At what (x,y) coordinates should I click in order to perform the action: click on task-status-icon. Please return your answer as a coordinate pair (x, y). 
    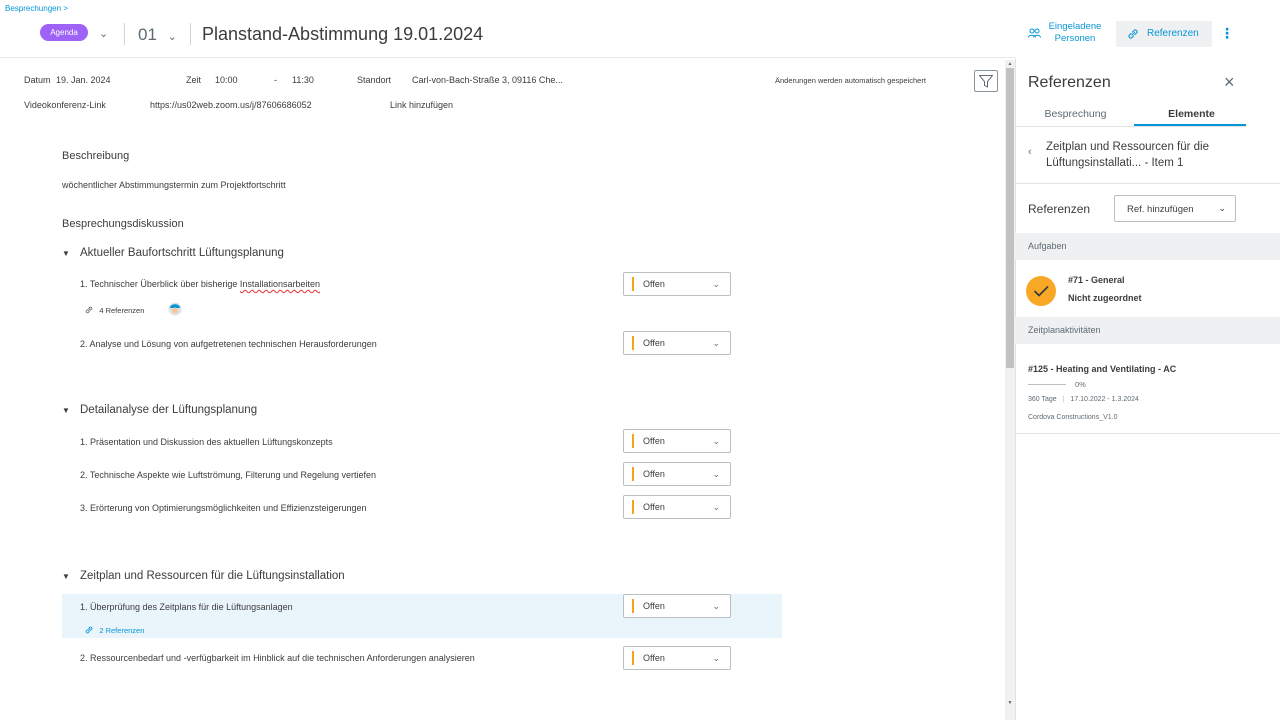
    Looking at the image, I should click on (1041, 291).